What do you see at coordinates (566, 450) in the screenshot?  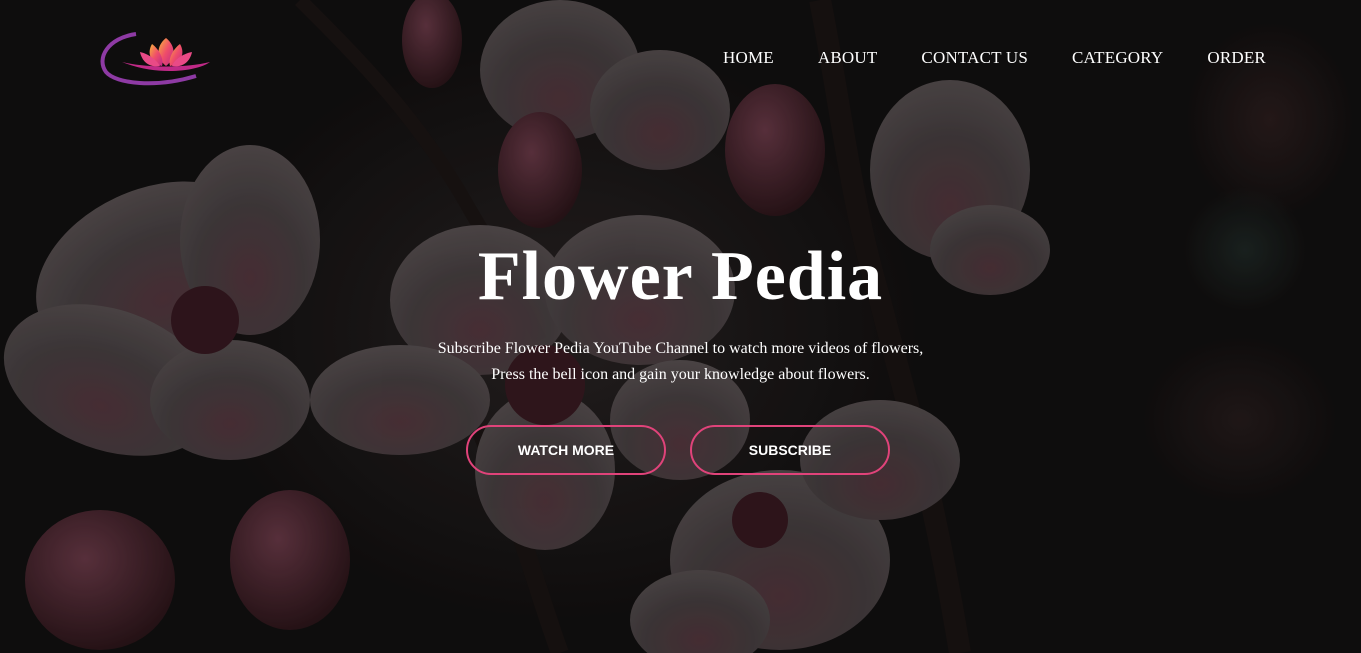 I see `watch-more-button: WATCH MORE` at bounding box center [566, 450].